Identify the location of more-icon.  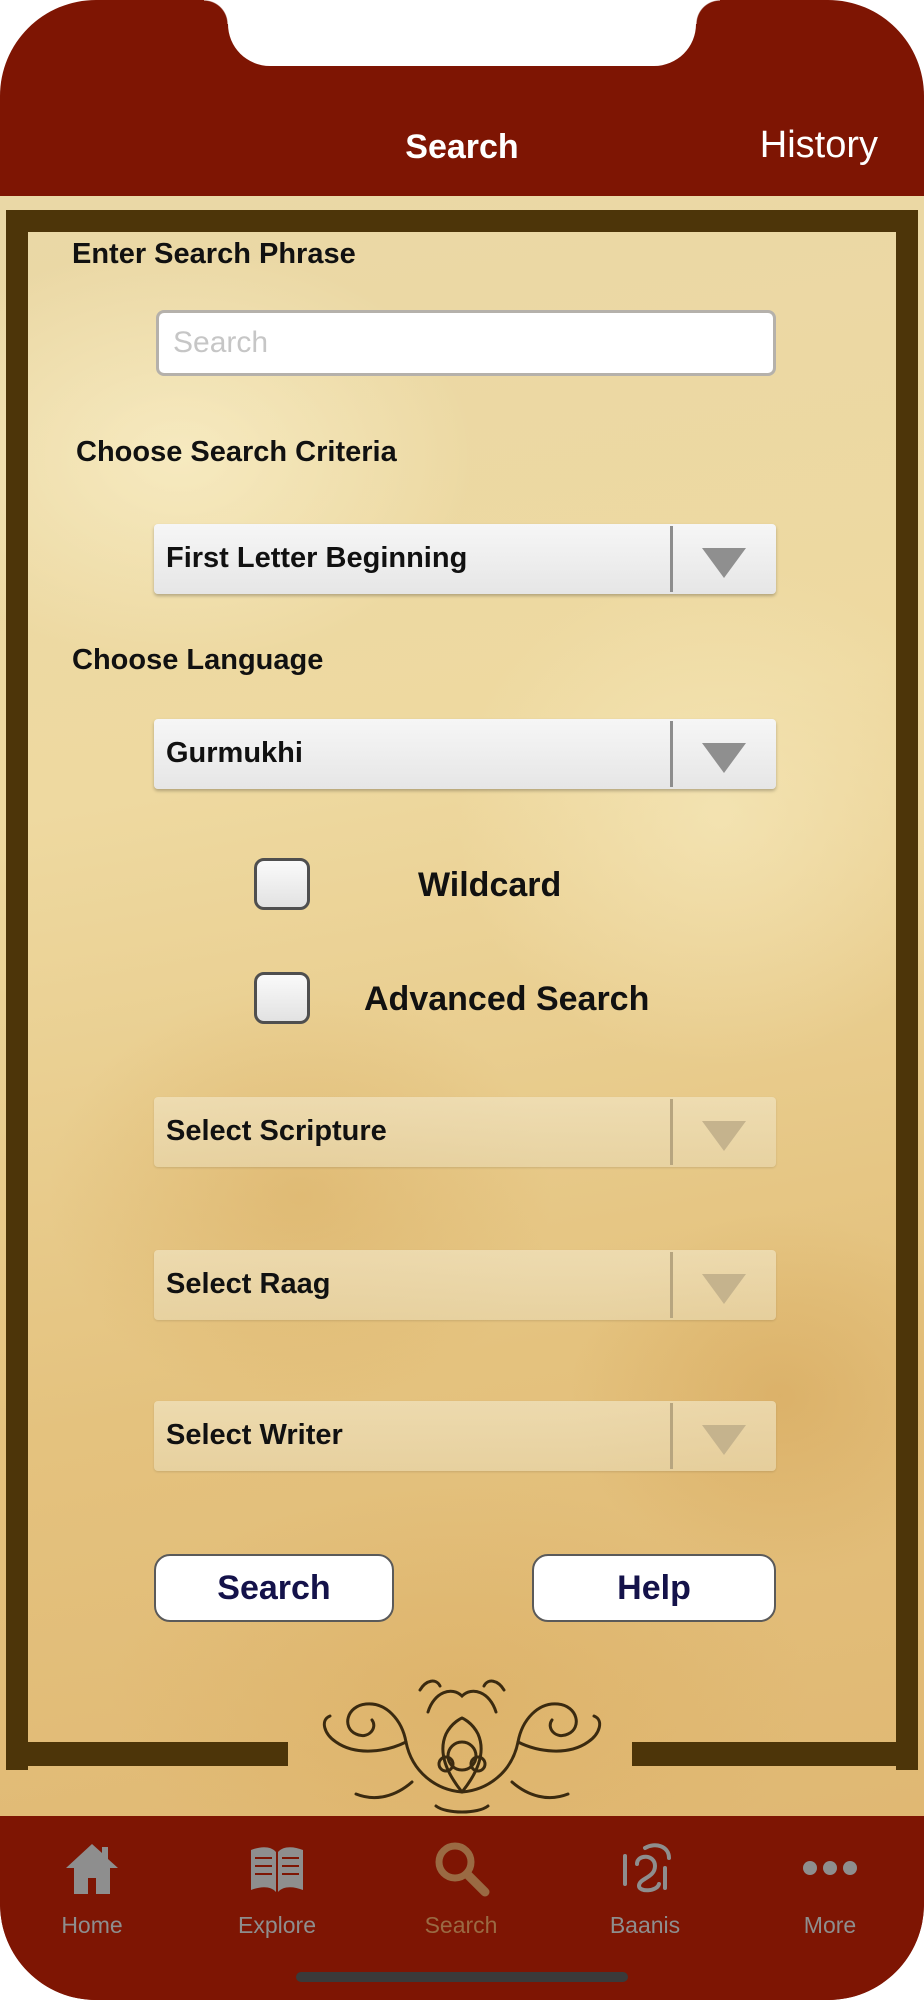
(830, 1868).